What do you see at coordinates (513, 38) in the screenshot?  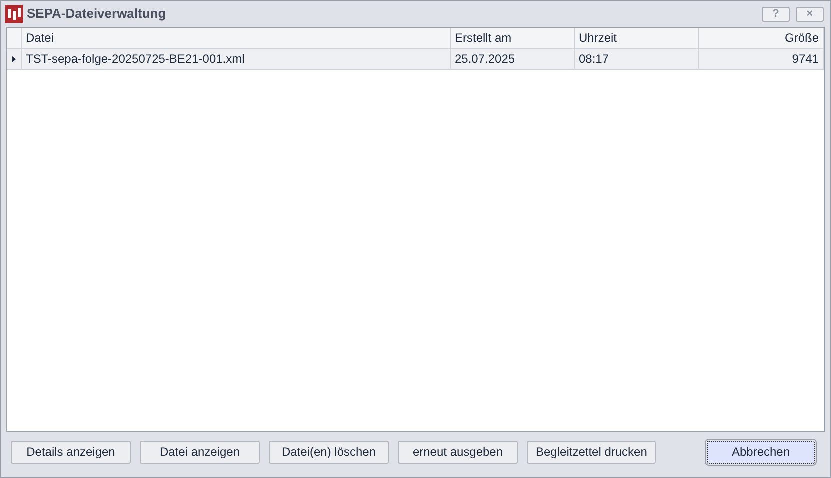 I see `column-header: Erstellt am` at bounding box center [513, 38].